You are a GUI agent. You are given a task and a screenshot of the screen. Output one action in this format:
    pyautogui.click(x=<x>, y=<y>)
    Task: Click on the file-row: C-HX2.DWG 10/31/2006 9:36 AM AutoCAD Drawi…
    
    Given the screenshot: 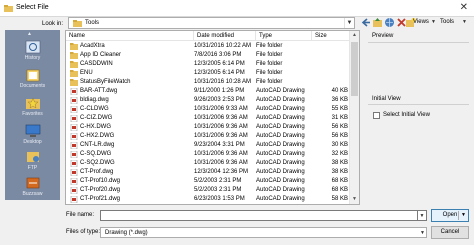 What is the action you would take?
    pyautogui.click(x=208, y=136)
    